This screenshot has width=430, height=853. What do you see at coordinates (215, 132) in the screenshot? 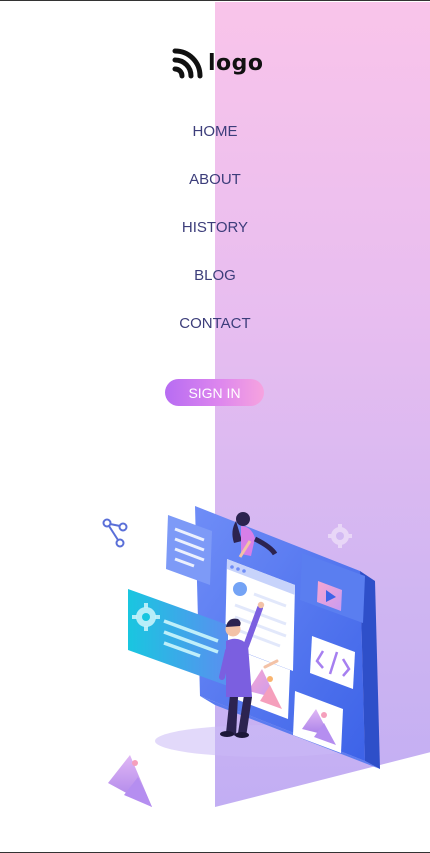
I see `nav-item-home: HOME` at bounding box center [215, 132].